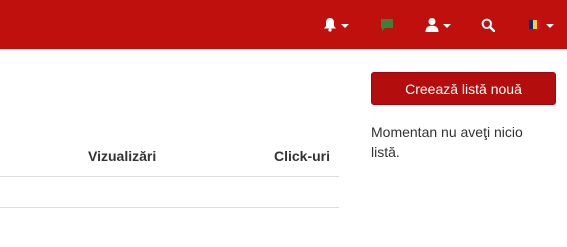 Image resolution: width=567 pixels, height=247 pixels. Describe the element at coordinates (535, 24) in the screenshot. I see `romania-flag-icon` at that location.